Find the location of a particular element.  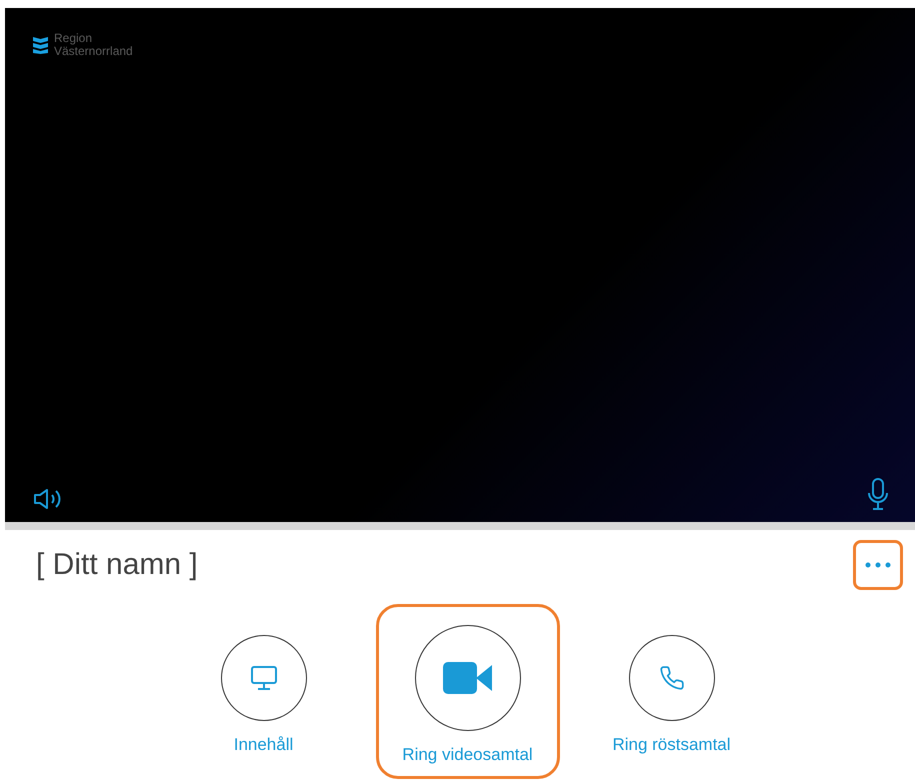

more-button is located at coordinates (878, 565).